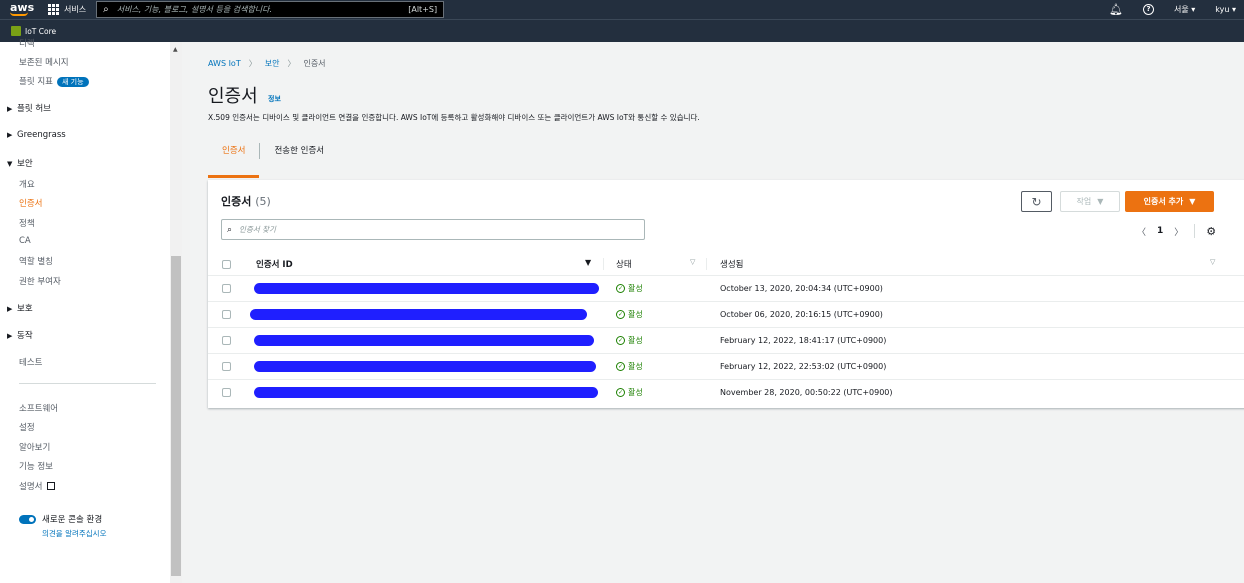 This screenshot has width=1244, height=583. Describe the element at coordinates (74, 533) in the screenshot. I see `feedback-link: 의견을 알려주십시오` at that location.